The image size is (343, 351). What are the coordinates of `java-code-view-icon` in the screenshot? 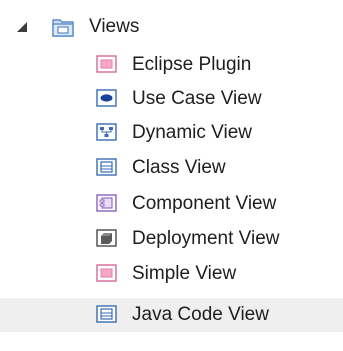 It's located at (106, 314).